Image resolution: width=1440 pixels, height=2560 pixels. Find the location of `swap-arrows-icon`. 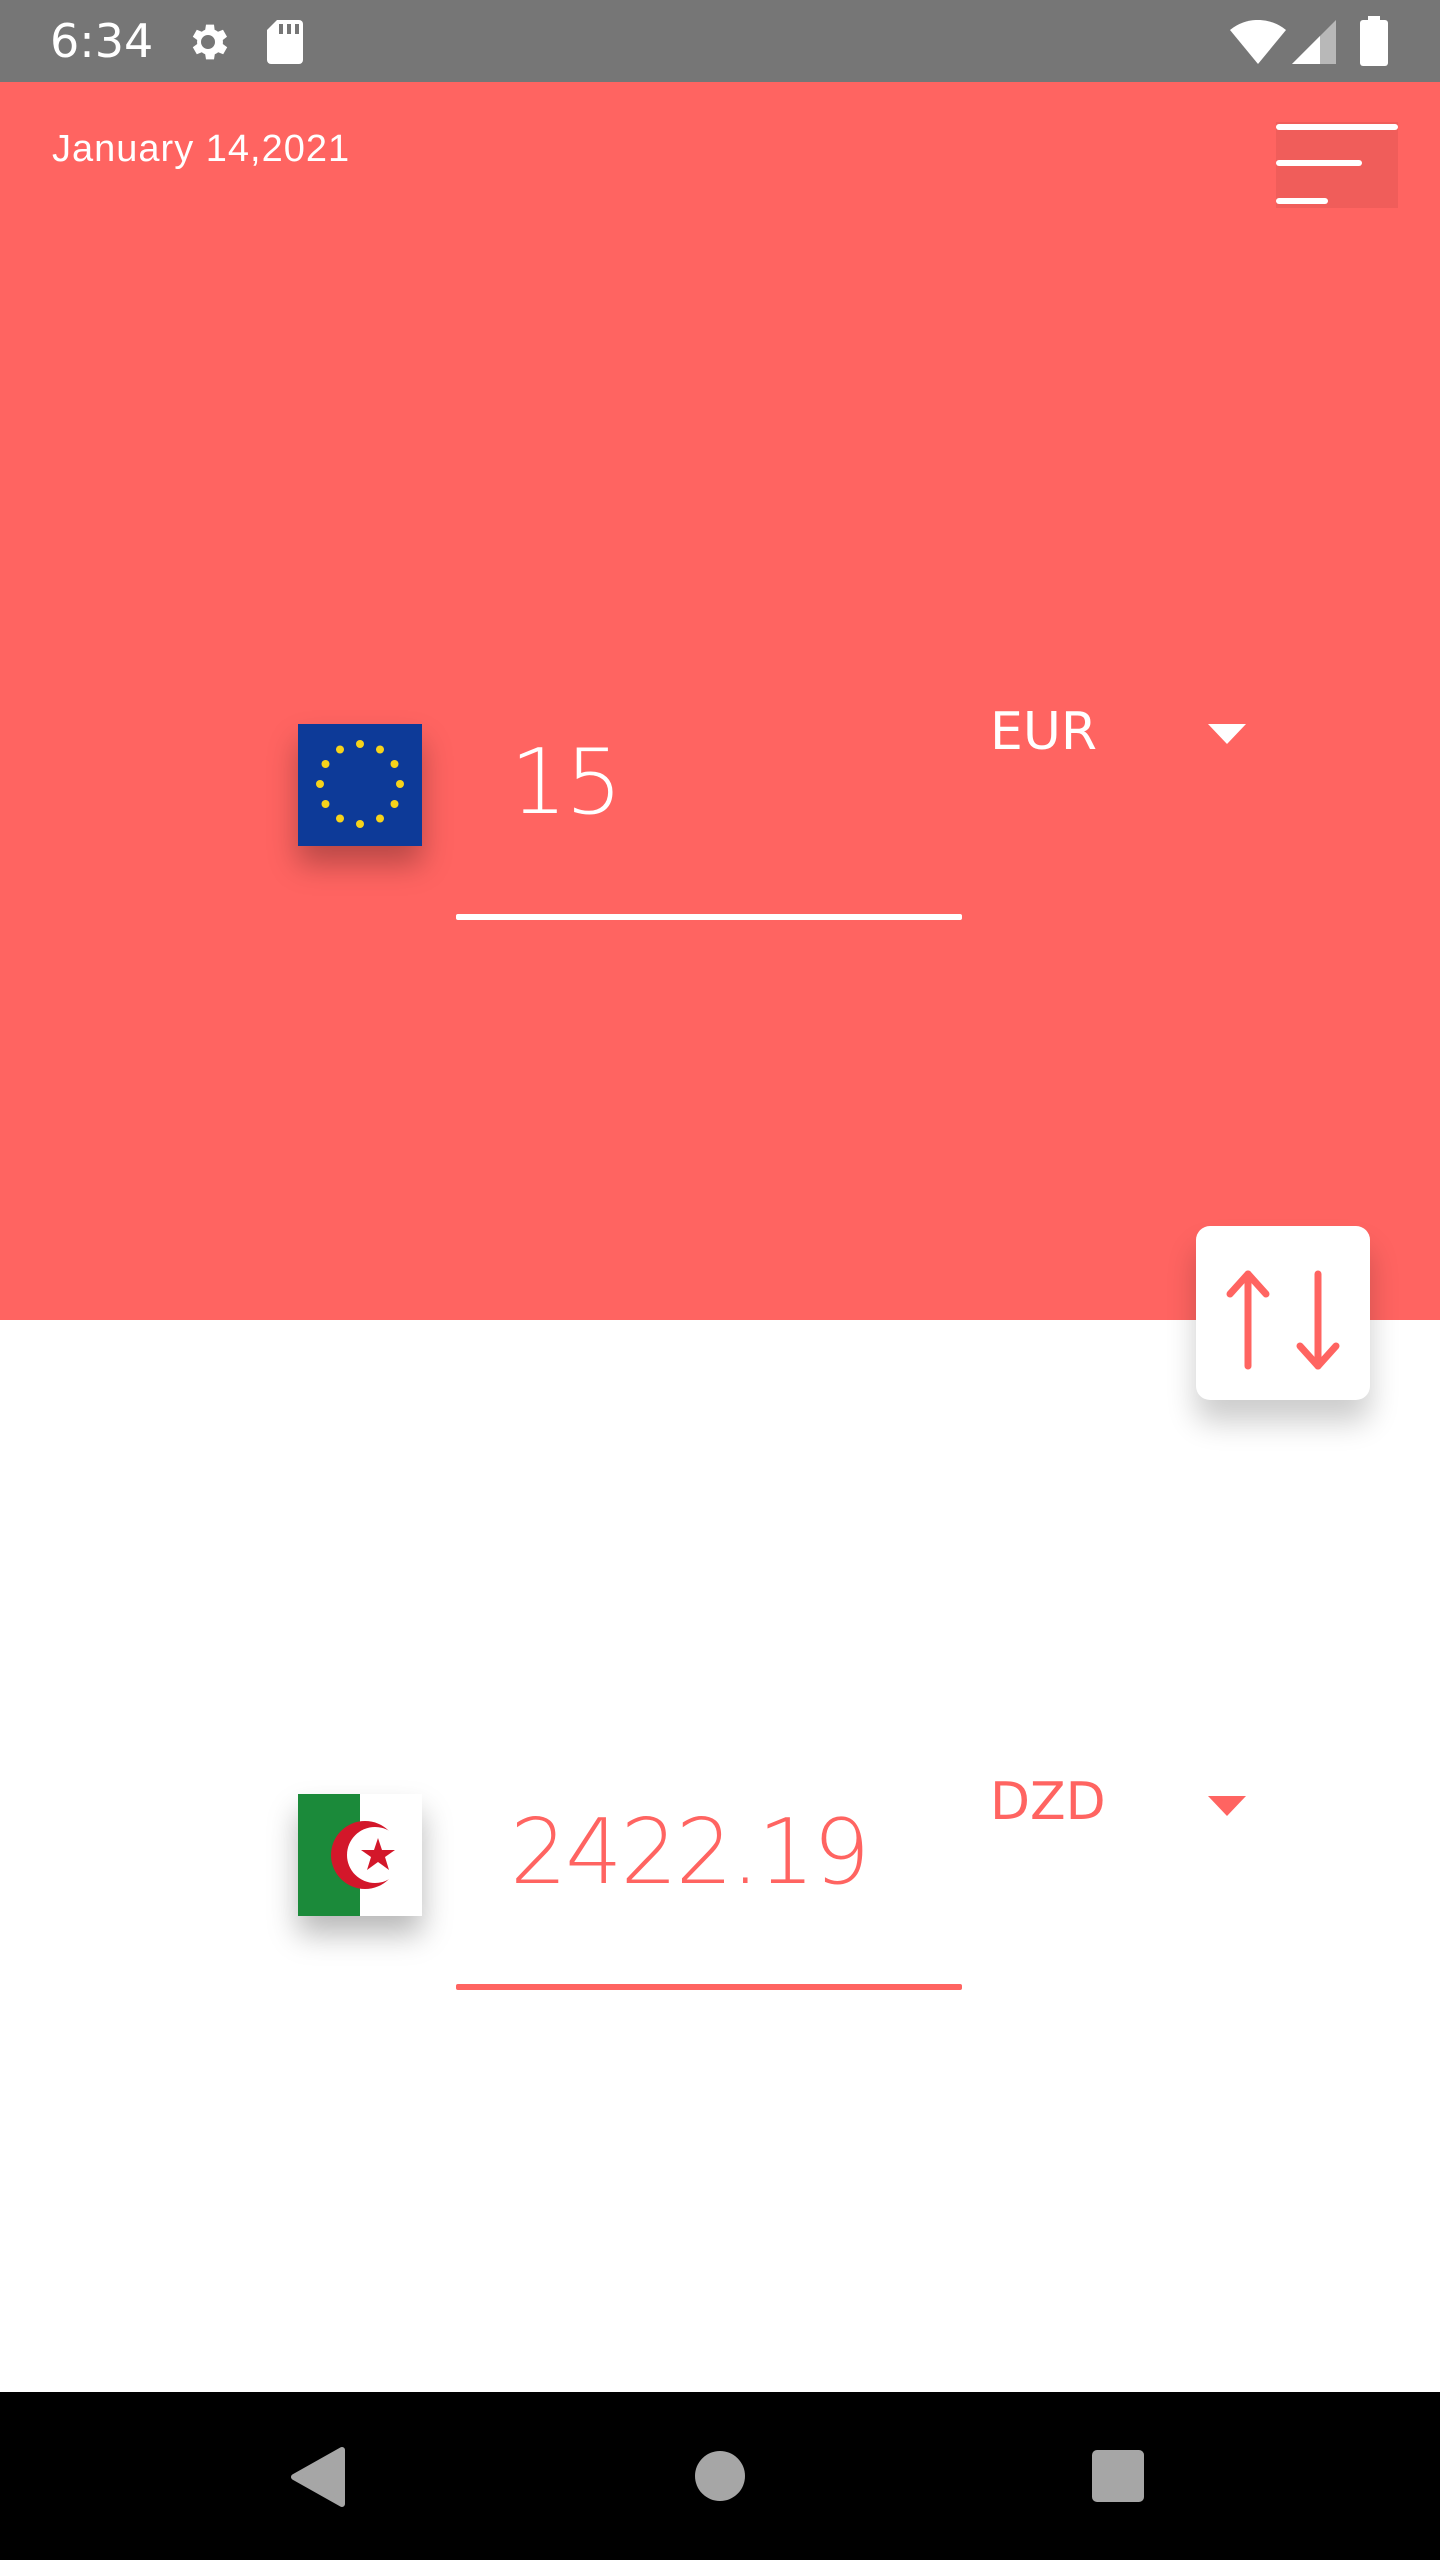

swap-arrows-icon is located at coordinates (1283, 1320).